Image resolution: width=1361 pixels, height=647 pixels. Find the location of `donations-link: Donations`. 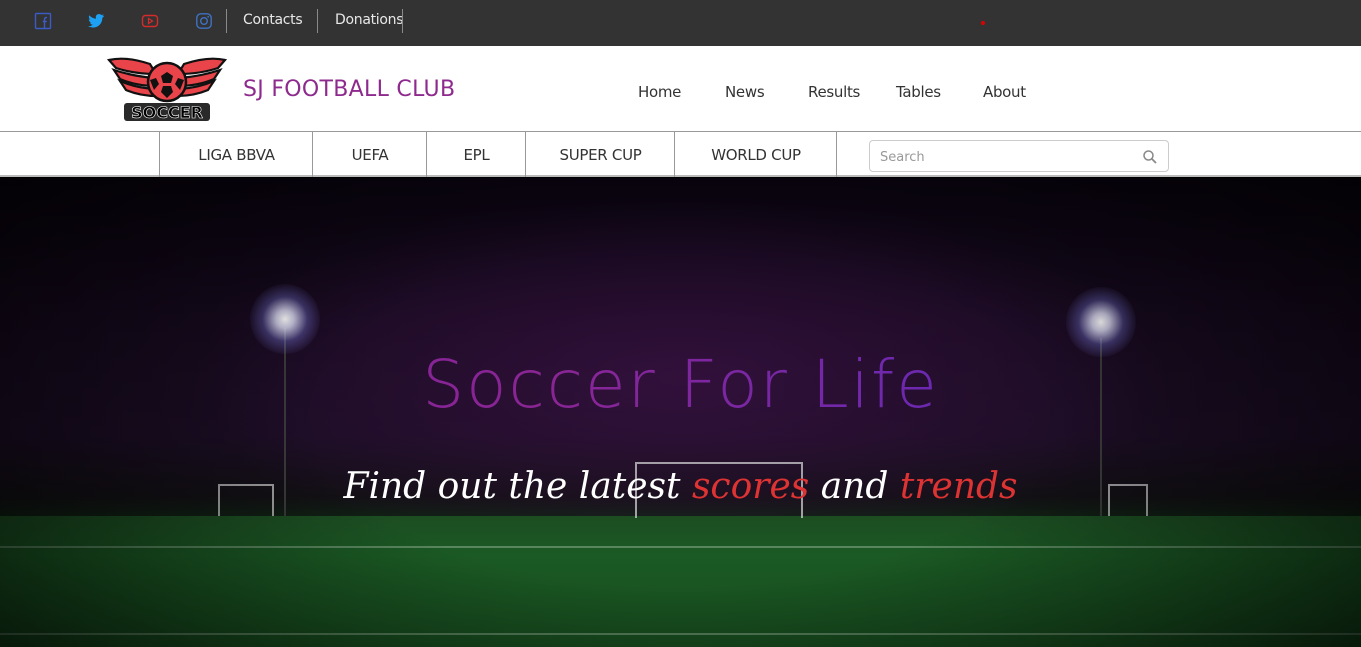

donations-link: Donations is located at coordinates (369, 20).